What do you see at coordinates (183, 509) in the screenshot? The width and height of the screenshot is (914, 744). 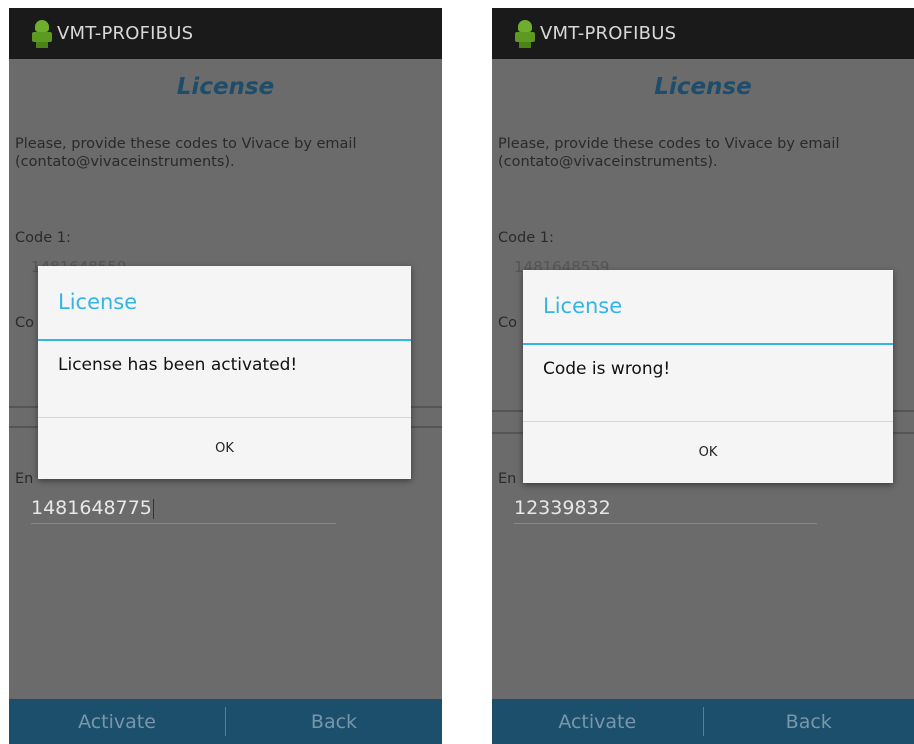 I see `license-code-input: 1481648775` at bounding box center [183, 509].